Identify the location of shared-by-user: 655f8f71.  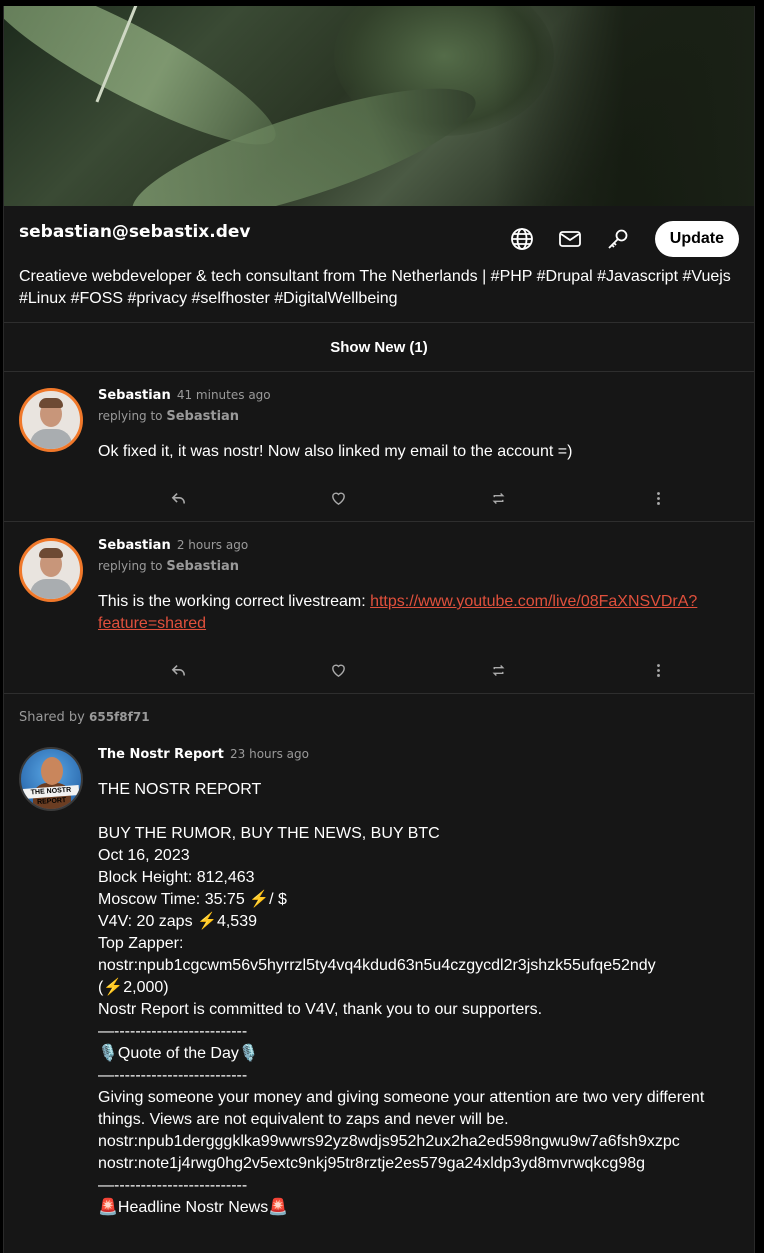
(119, 717).